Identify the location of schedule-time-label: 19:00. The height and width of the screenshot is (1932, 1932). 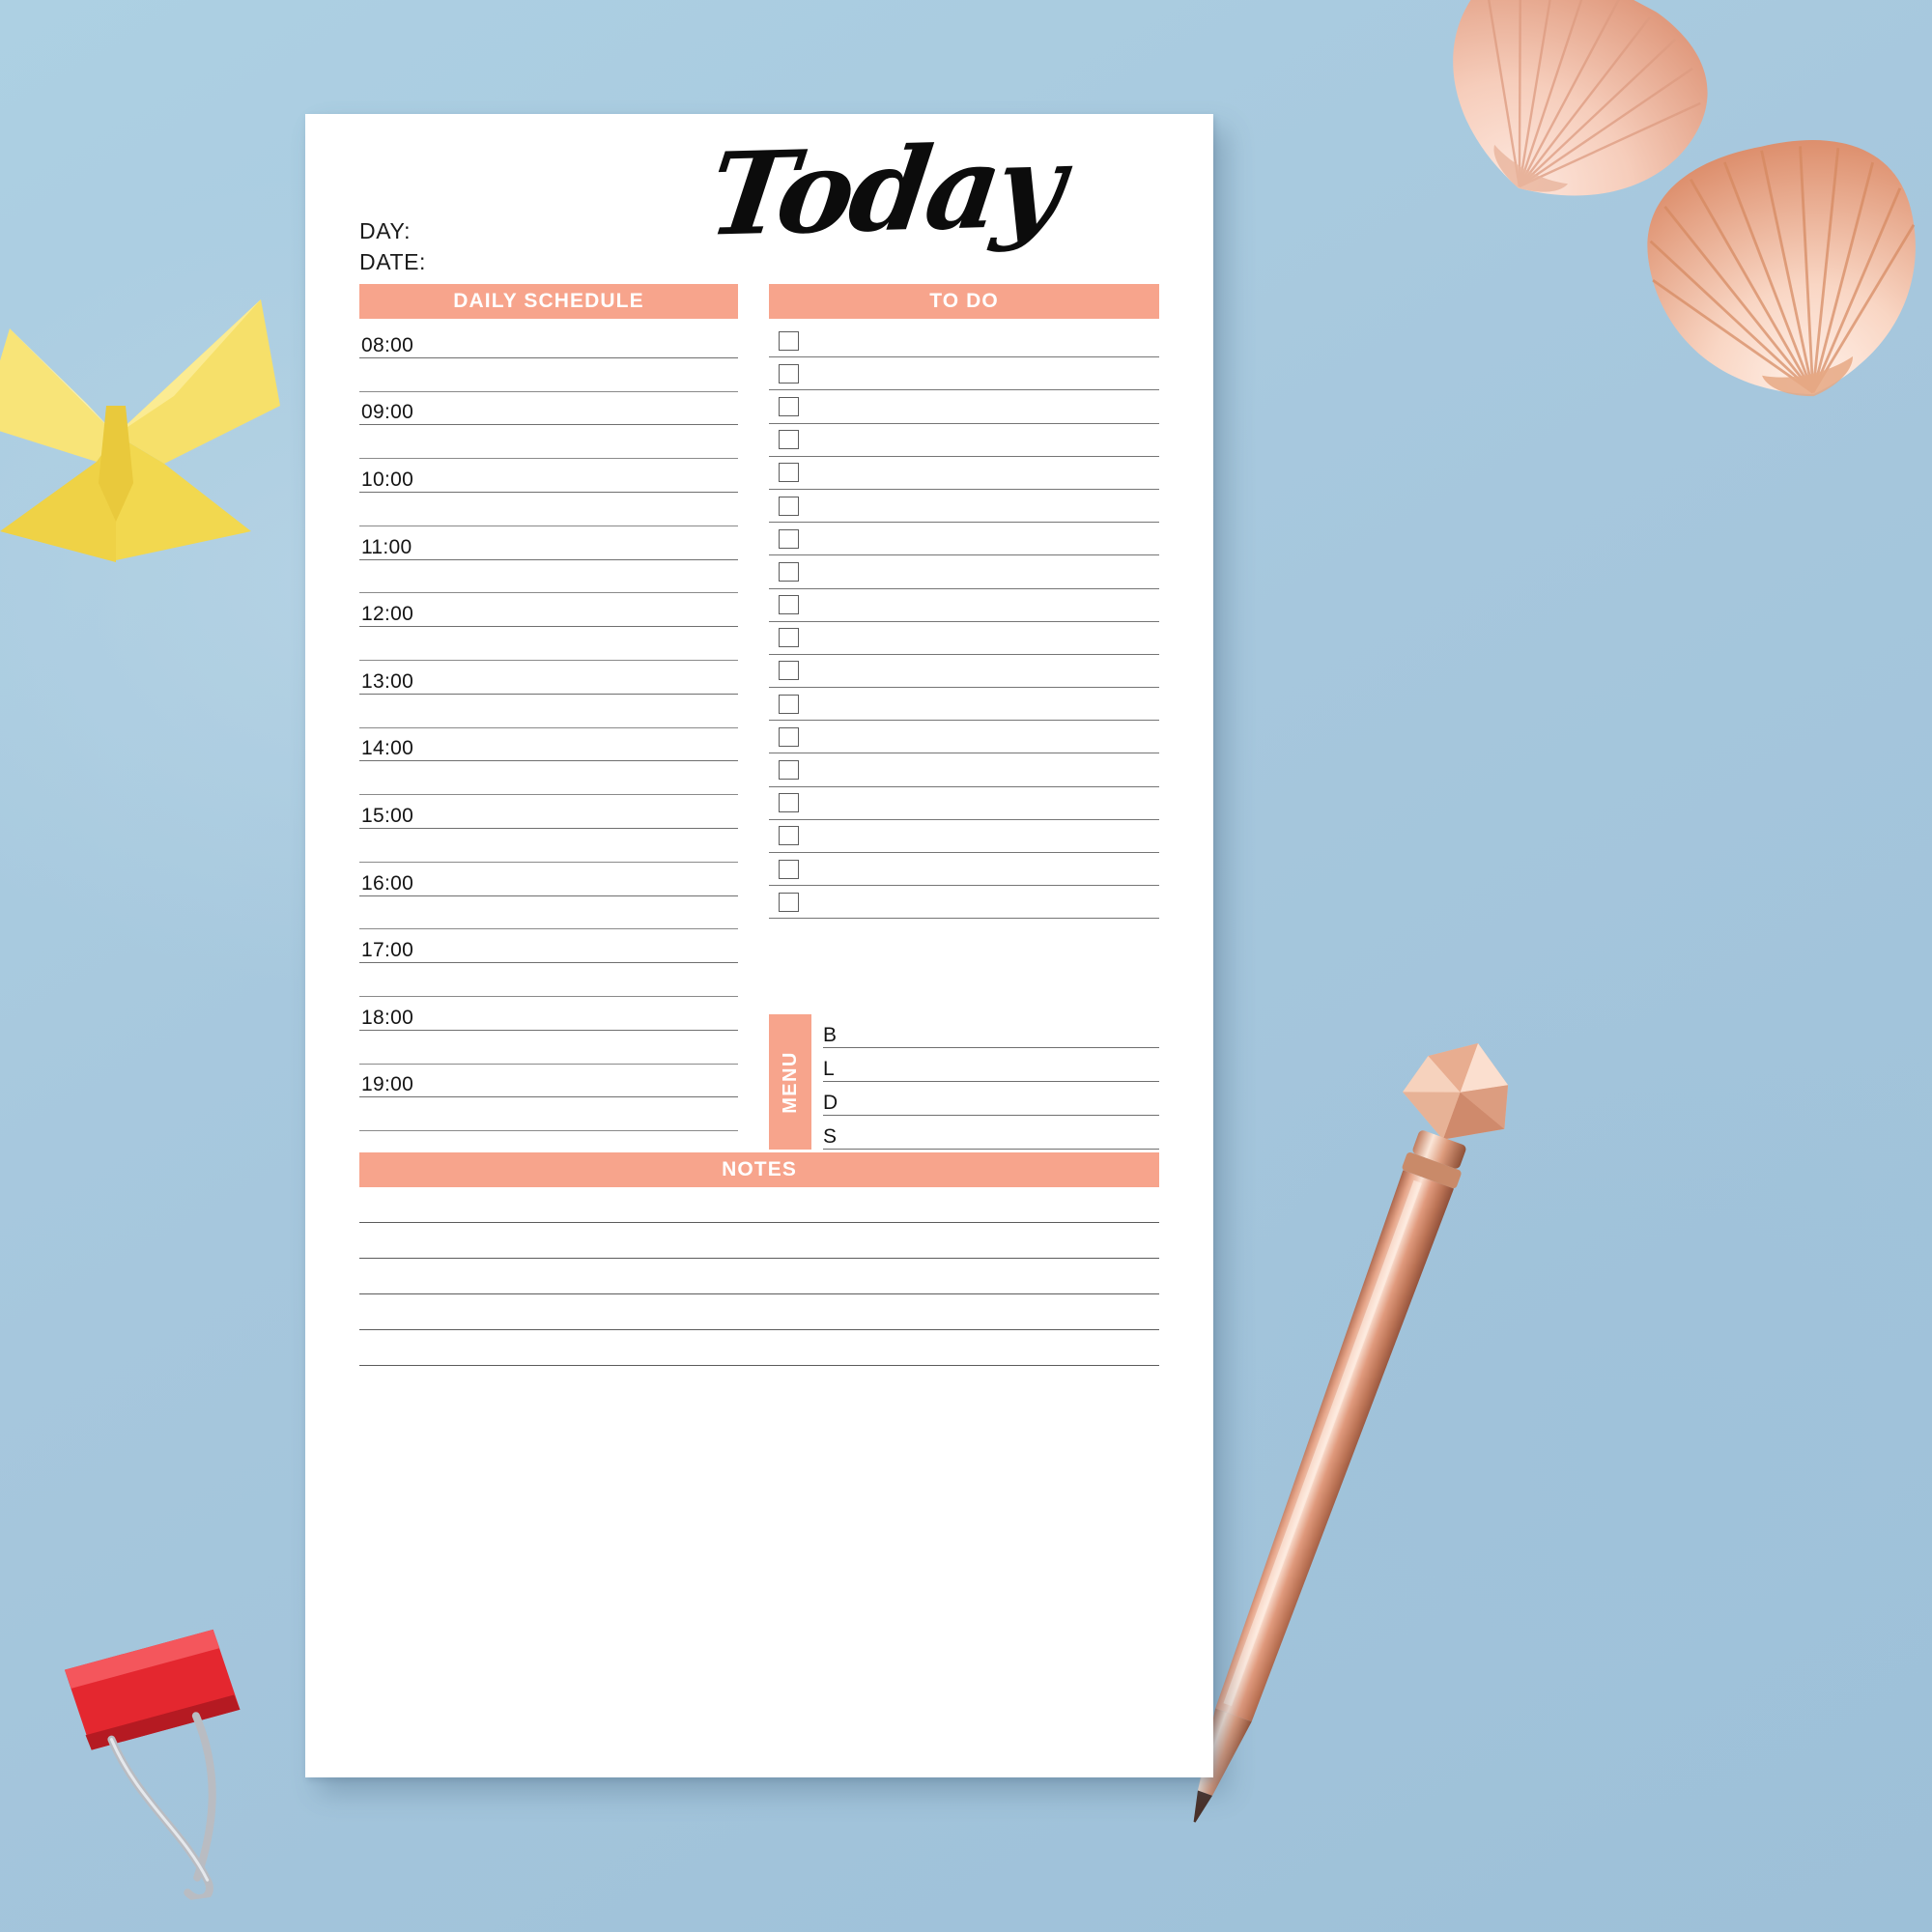
(387, 1084).